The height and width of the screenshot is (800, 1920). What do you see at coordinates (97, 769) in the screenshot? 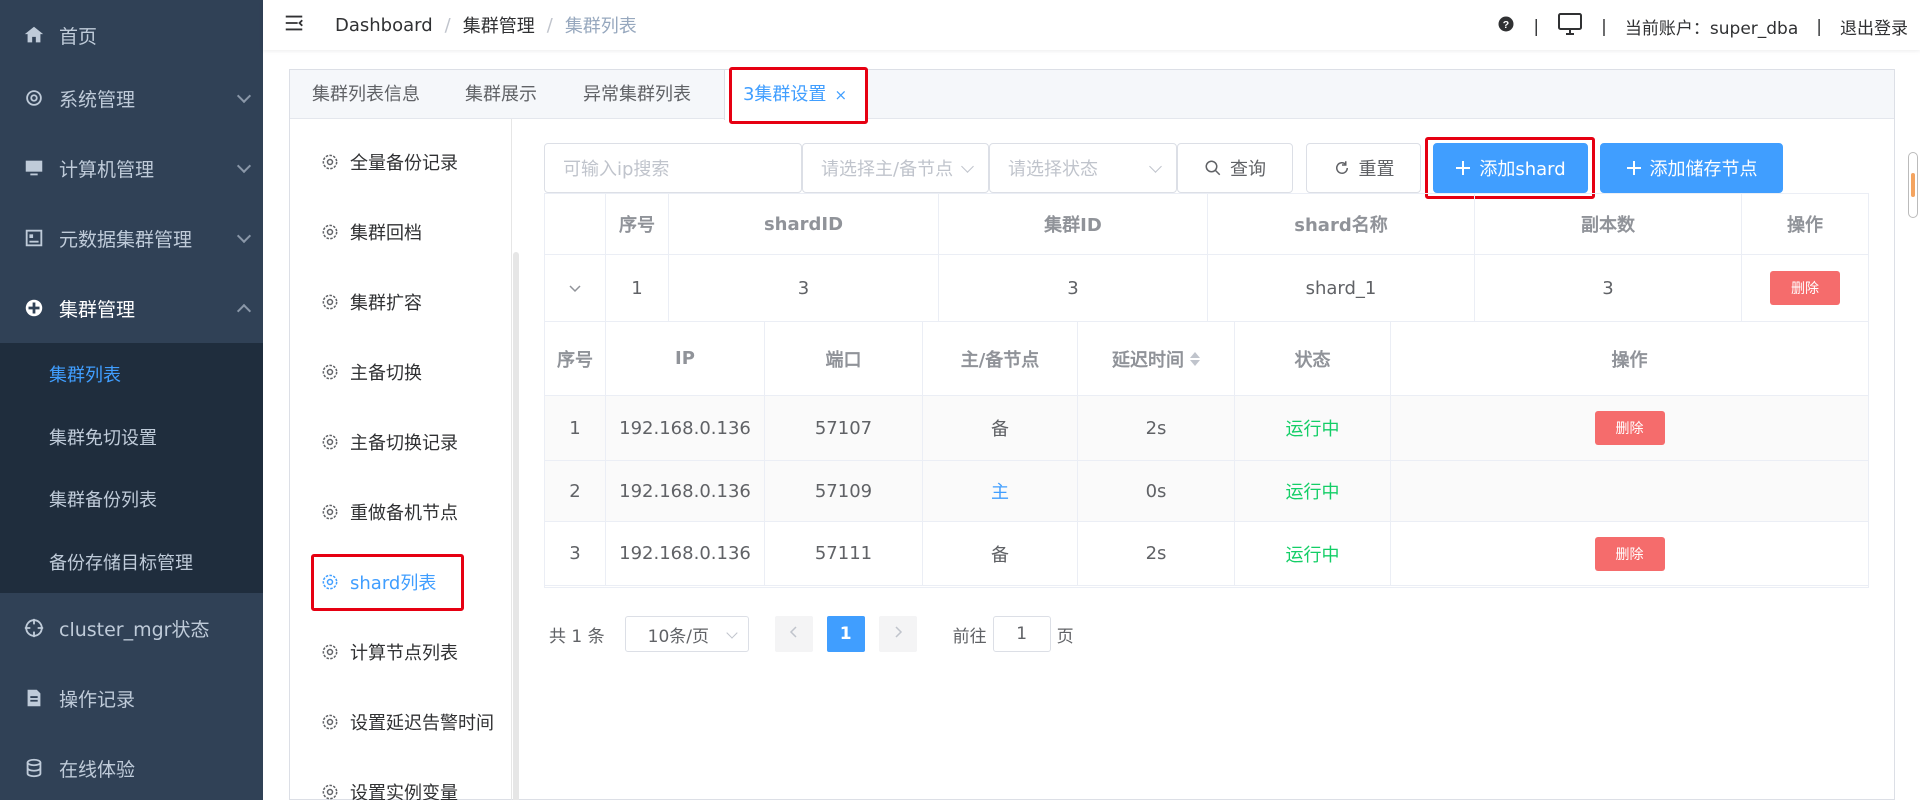
I see `sidebar-item-label: 在线体验` at bounding box center [97, 769].